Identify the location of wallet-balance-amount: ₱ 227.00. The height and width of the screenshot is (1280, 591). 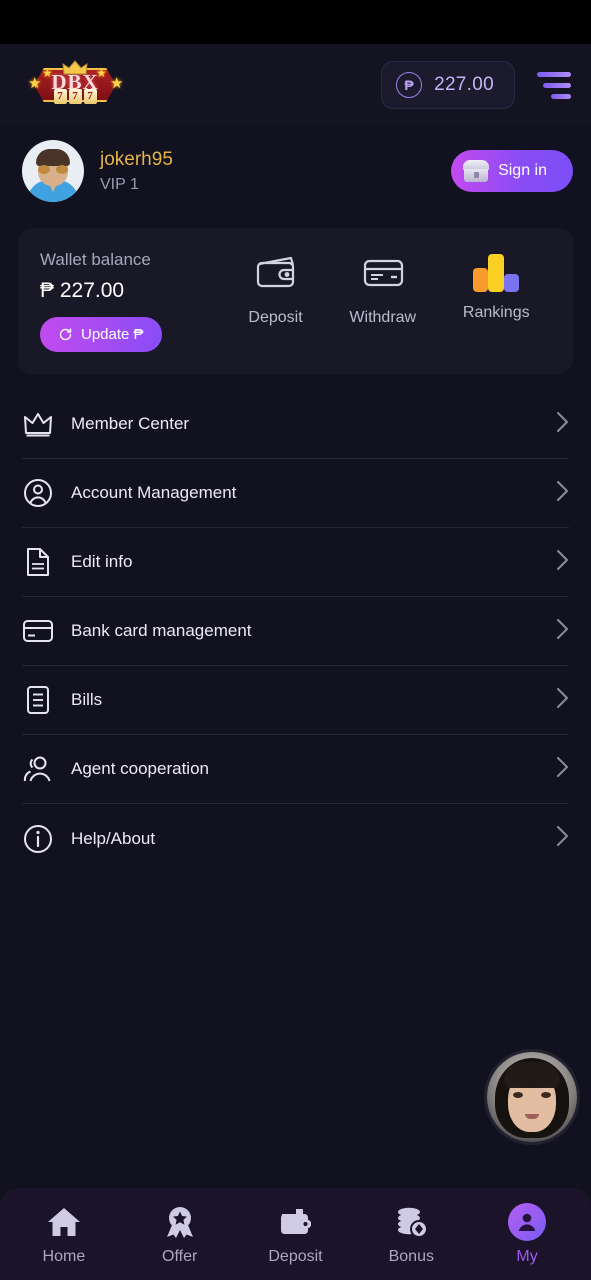
(82, 290).